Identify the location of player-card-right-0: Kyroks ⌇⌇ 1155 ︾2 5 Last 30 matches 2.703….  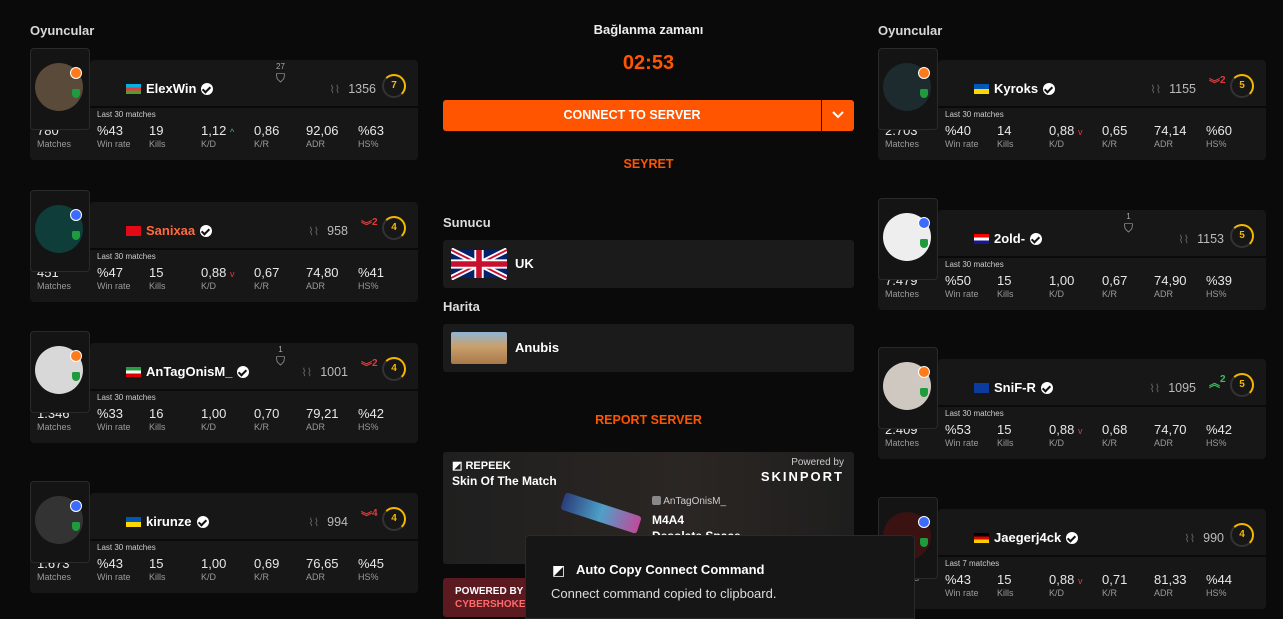
(1072, 104).